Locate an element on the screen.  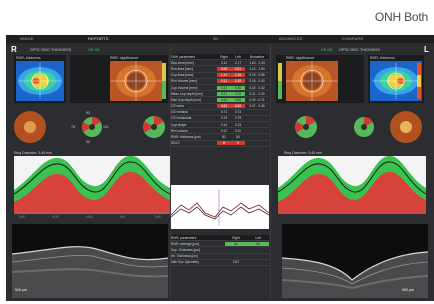
left-tsnit-plot is located at coordinates (352, 184).